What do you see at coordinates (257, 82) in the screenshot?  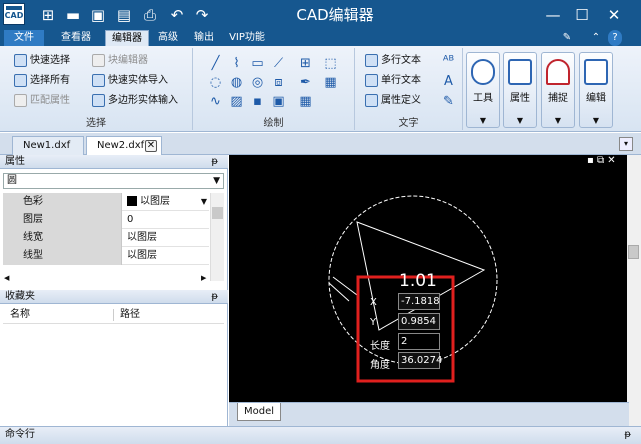 I see `ellipse-icon: ◎` at bounding box center [257, 82].